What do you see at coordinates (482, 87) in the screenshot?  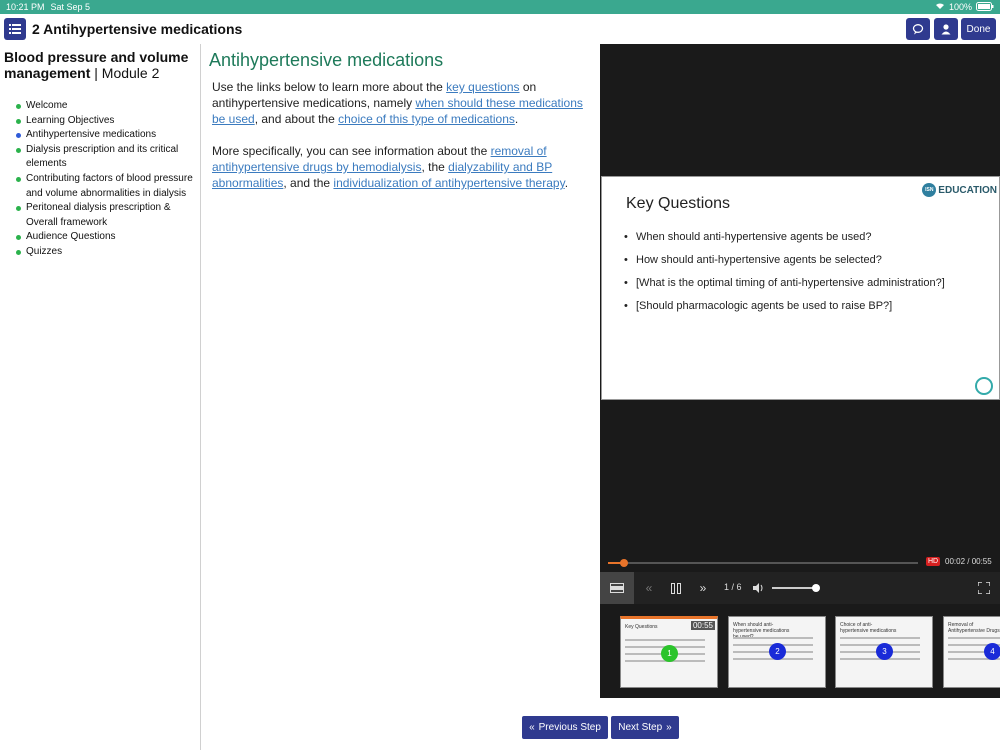 I see `link-key-questions: key questions` at bounding box center [482, 87].